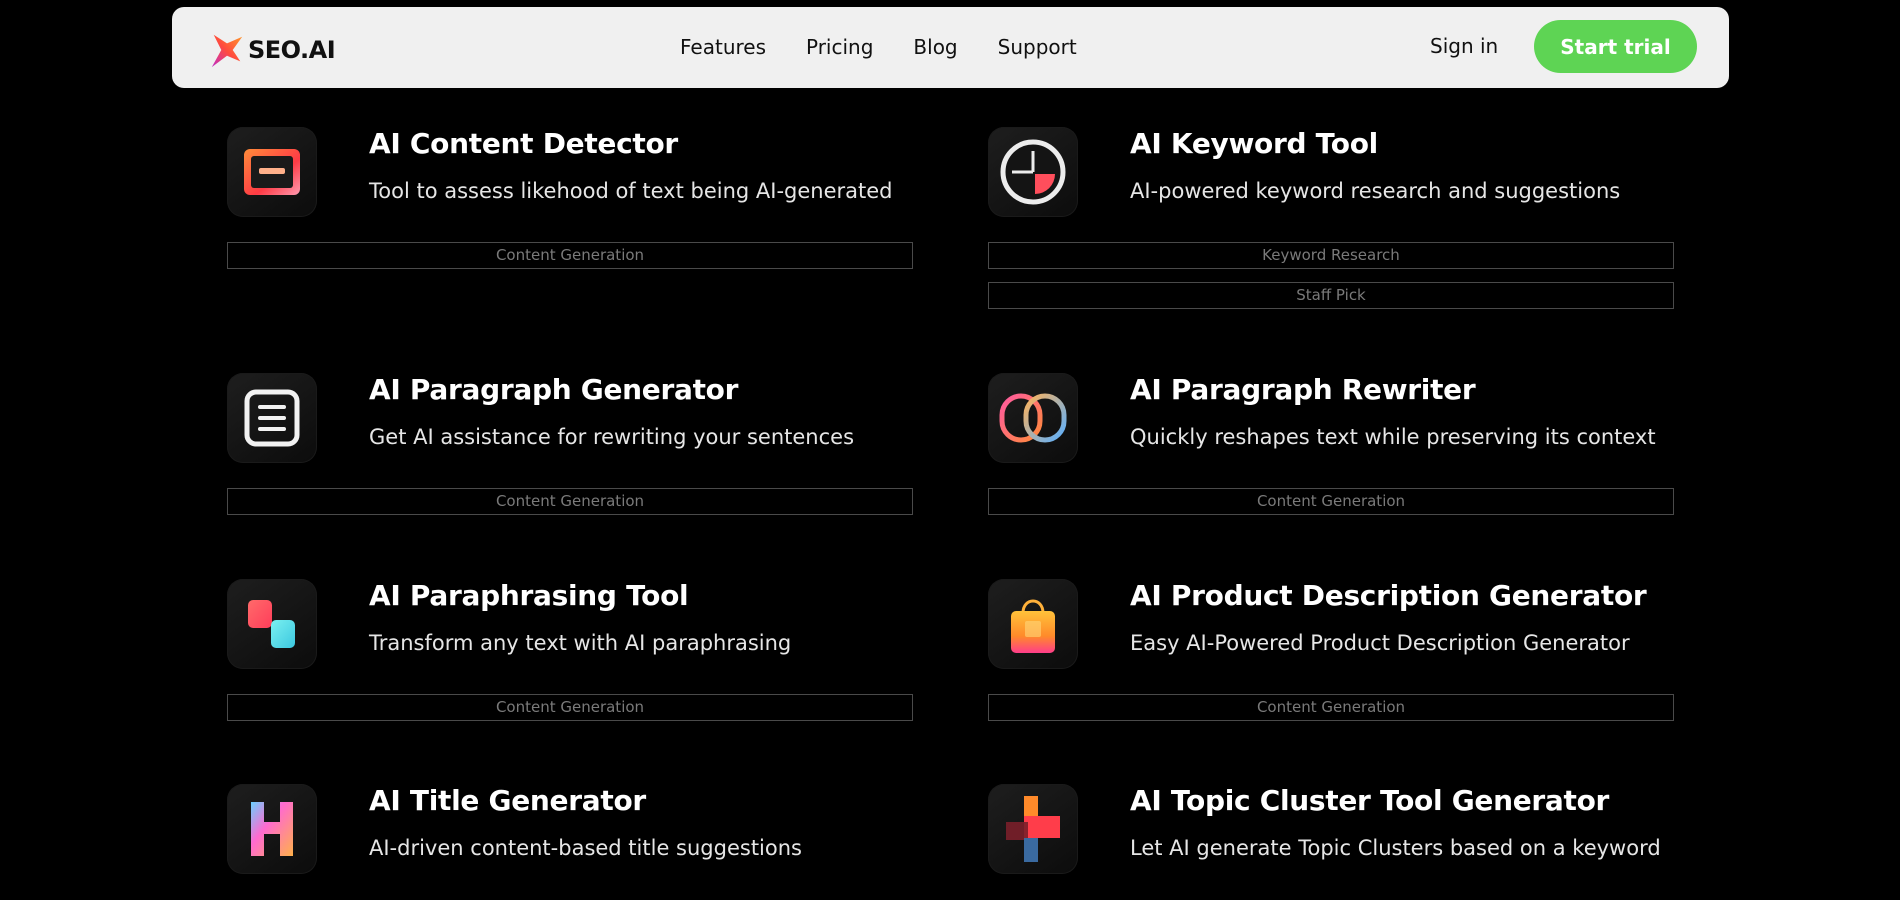 This screenshot has height=900, width=1900. What do you see at coordinates (580, 643) in the screenshot?
I see `tool-description: Transform any text with AI paraphrasing` at bounding box center [580, 643].